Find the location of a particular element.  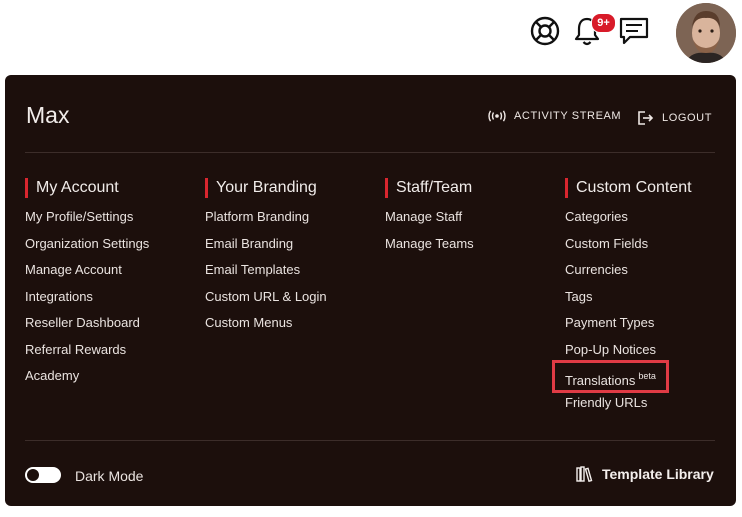

logout-label: LOGOUT is located at coordinates (687, 118).